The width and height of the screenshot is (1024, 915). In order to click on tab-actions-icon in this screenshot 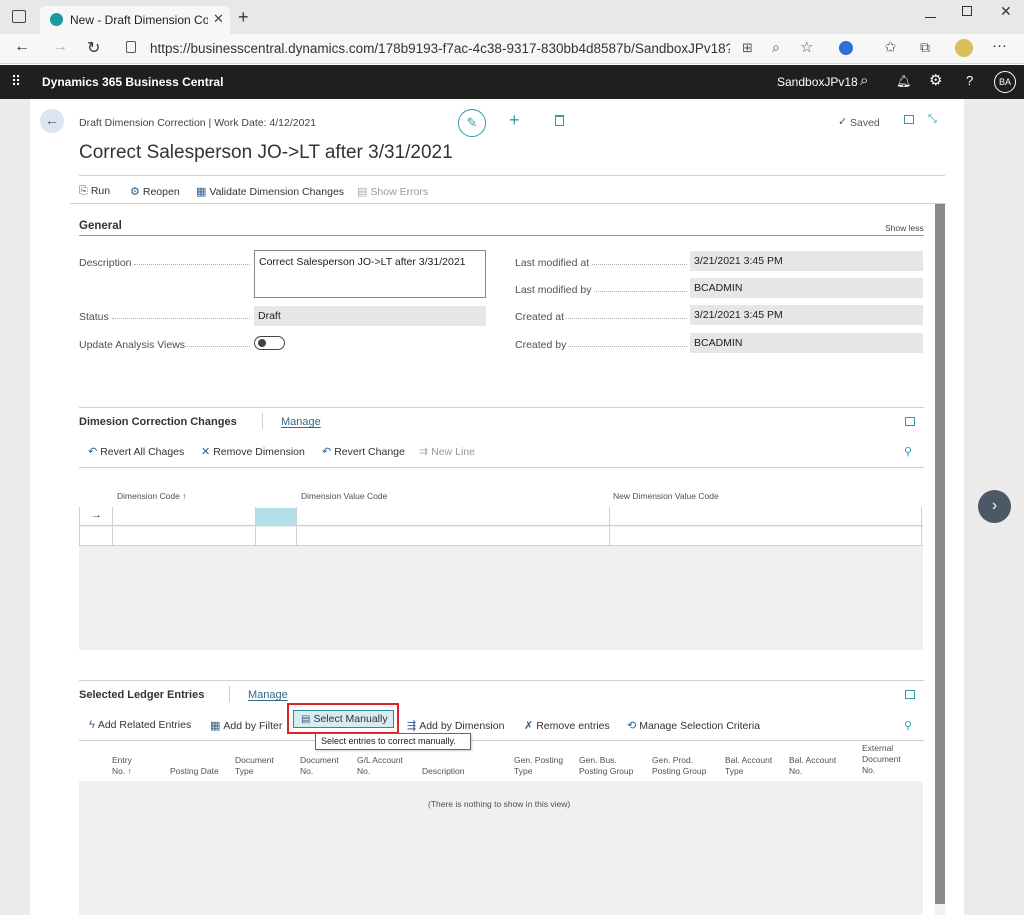, I will do `click(19, 16)`.